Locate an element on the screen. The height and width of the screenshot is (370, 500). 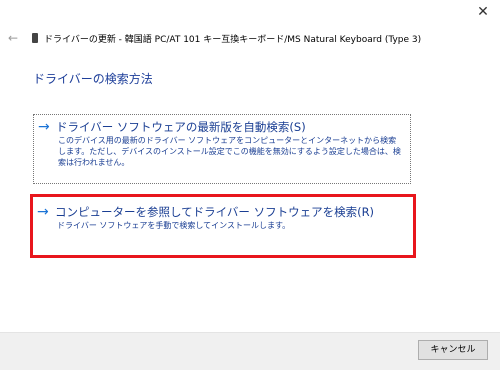
close-icon: ✕ is located at coordinates (483, 12).